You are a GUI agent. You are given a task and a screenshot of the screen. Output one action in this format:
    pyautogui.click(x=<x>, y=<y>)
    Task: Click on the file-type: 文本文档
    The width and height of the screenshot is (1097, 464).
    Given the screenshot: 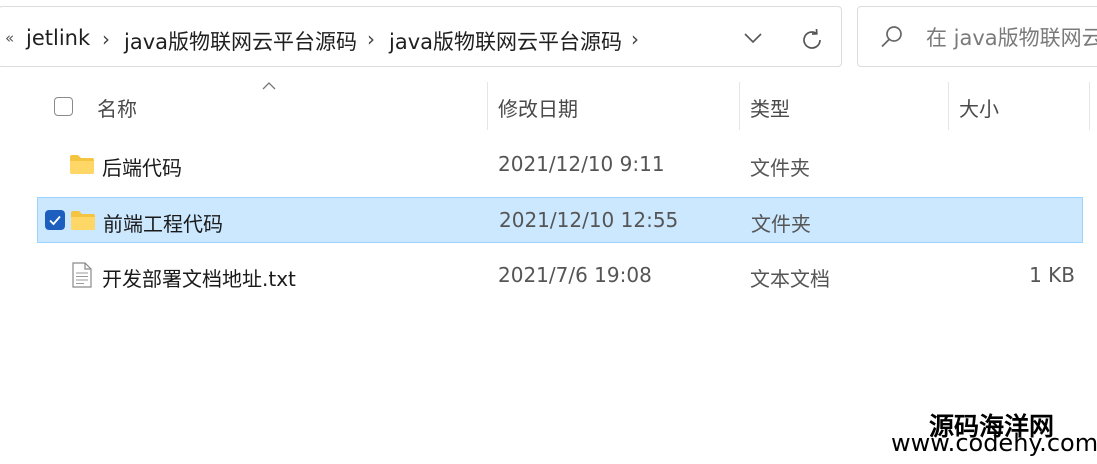 What is the action you would take?
    pyautogui.click(x=790, y=279)
    